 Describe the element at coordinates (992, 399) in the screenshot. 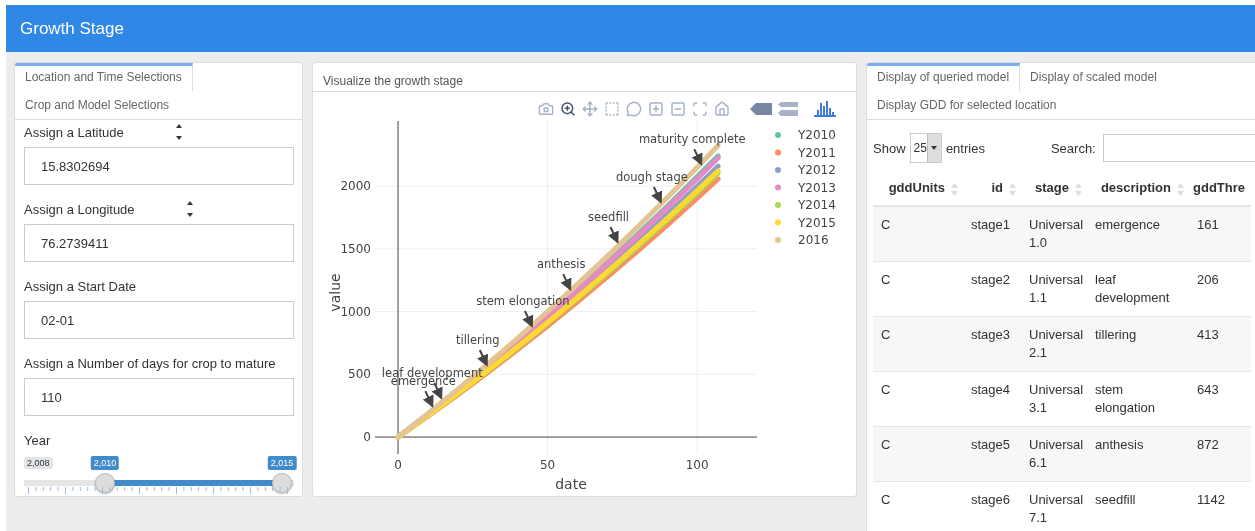

I see `table-cell: stage4` at that location.